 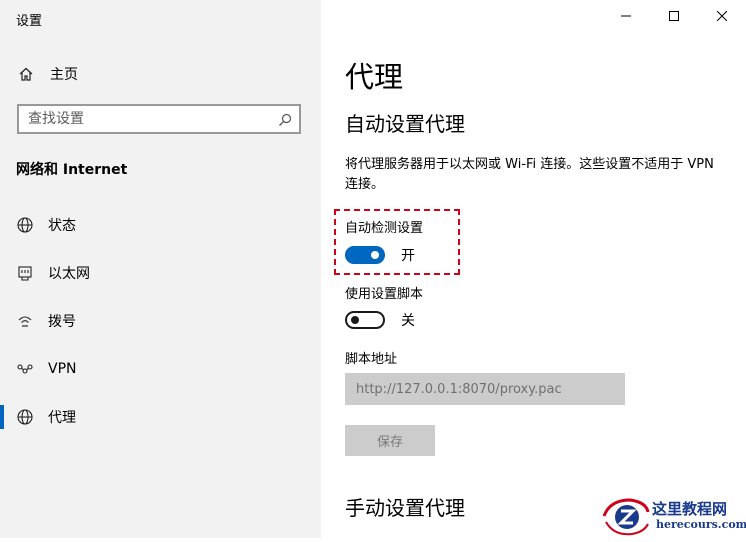 What do you see at coordinates (371, 359) in the screenshot?
I see `script-address-label: 脚本地址` at bounding box center [371, 359].